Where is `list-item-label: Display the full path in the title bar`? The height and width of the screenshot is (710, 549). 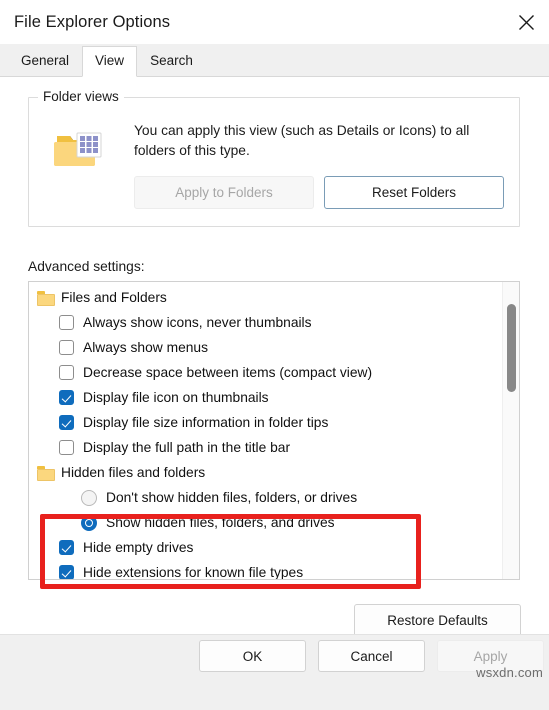
list-item-label: Display the full path in the title bar is located at coordinates (187, 447).